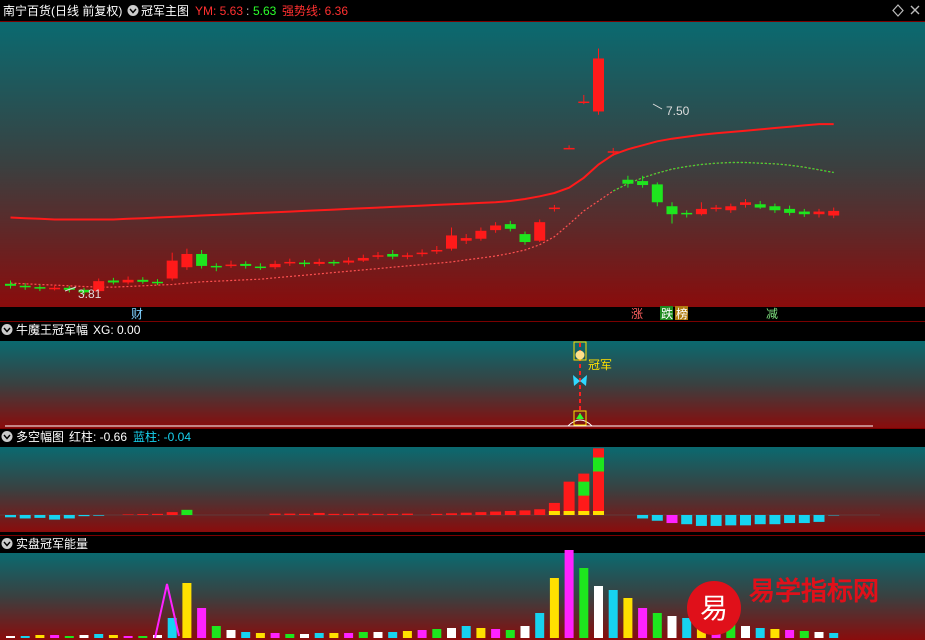 Image resolution: width=925 pixels, height=640 pixels. What do you see at coordinates (714, 608) in the screenshot?
I see `watermark-glyph: 易` at bounding box center [714, 608].